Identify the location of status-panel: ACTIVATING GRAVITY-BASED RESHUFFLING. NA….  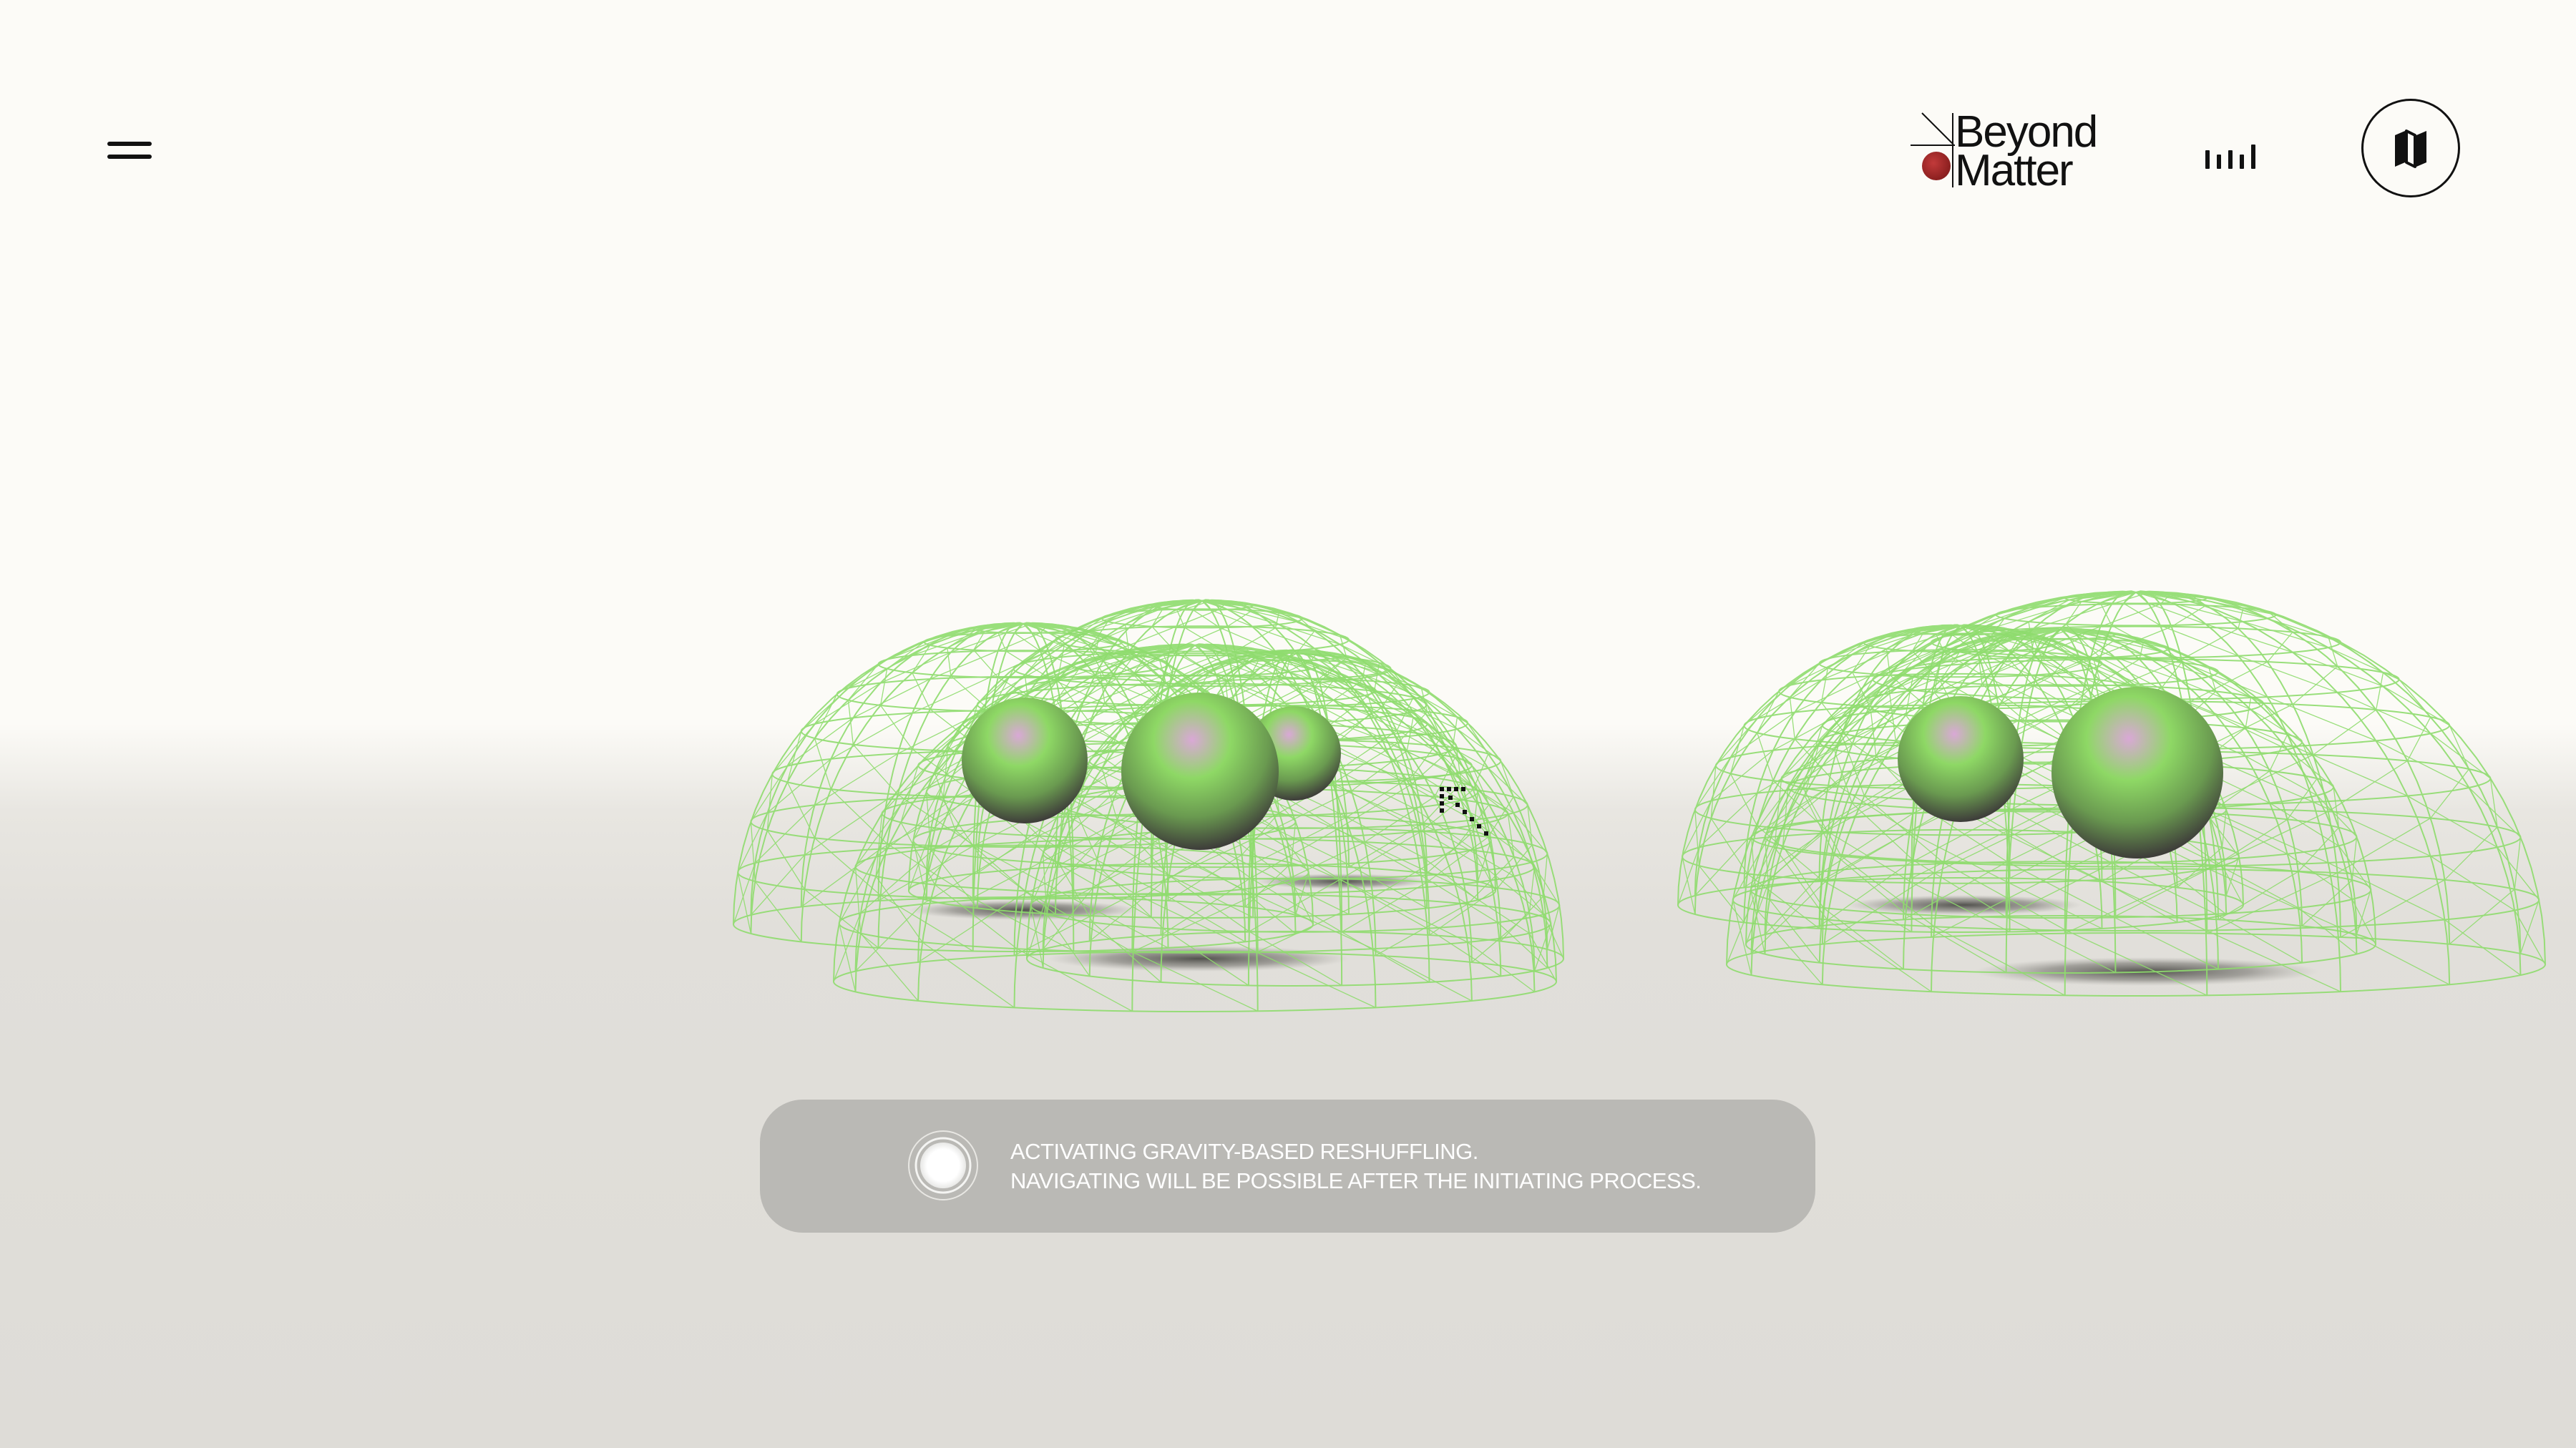
(1287, 1166).